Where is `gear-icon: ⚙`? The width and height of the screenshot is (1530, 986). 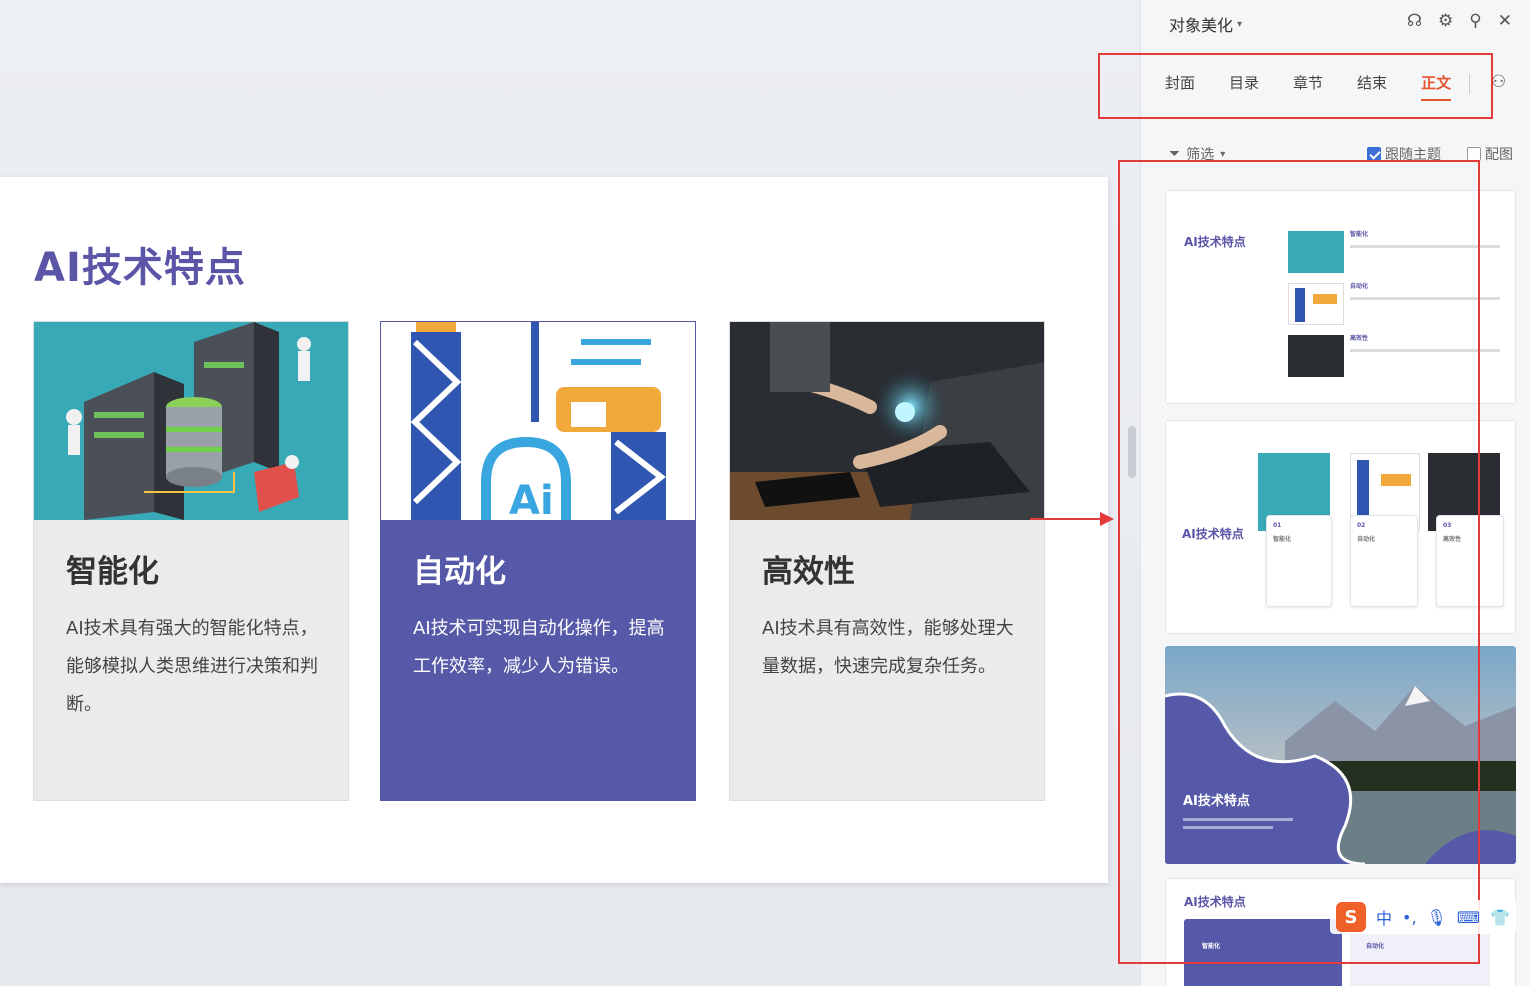
gear-icon: ⚙ is located at coordinates (1445, 21).